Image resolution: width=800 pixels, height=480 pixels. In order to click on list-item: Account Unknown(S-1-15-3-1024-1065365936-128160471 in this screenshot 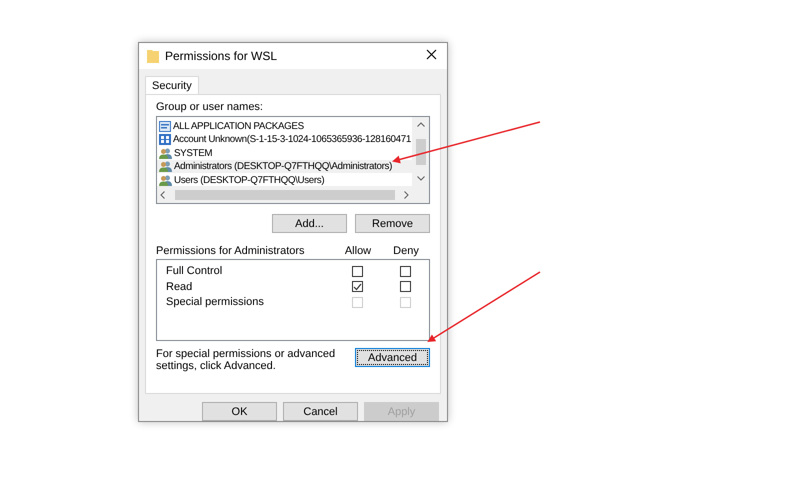, I will do `click(284, 139)`.